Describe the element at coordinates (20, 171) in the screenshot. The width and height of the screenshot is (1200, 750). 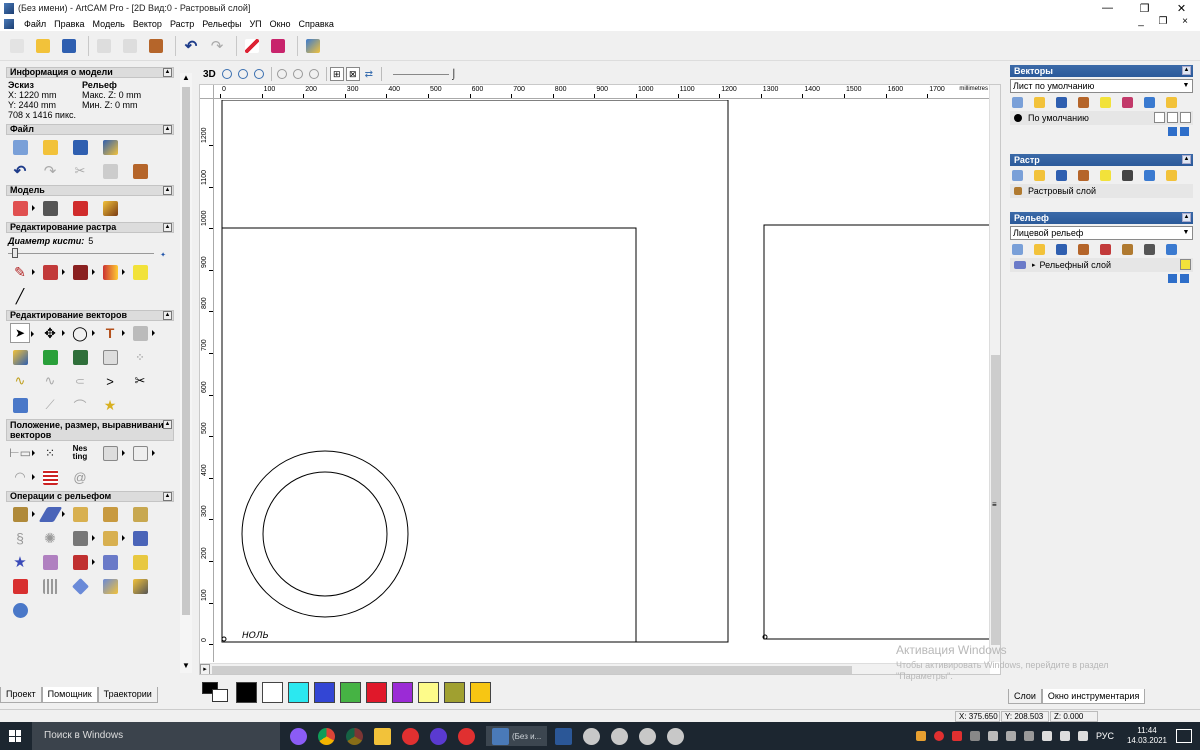
I see `undo-button: ↶` at that location.